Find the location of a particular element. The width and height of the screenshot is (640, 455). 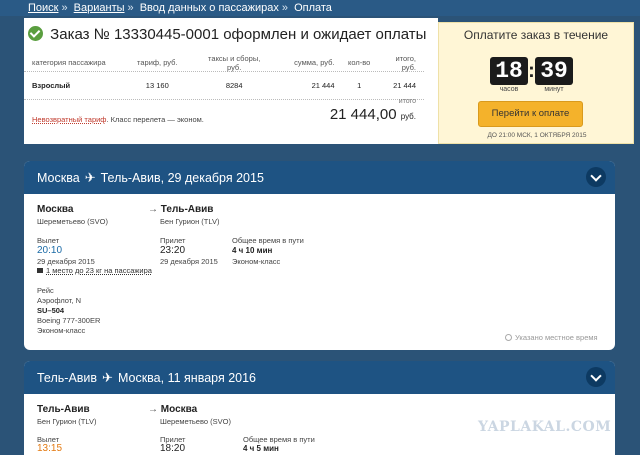

pay-button: Перейти к оплате is located at coordinates (530, 114).